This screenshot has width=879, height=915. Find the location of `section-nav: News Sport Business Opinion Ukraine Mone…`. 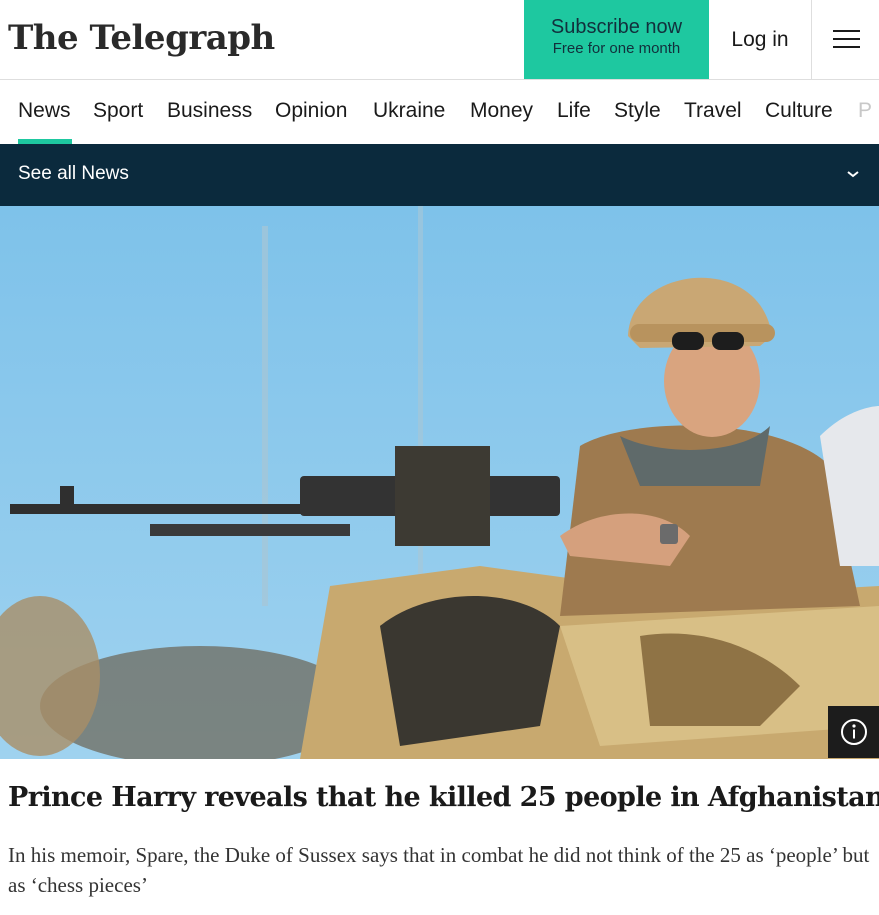

section-nav: News Sport Business Opinion Ukraine Mone… is located at coordinates (439, 112).